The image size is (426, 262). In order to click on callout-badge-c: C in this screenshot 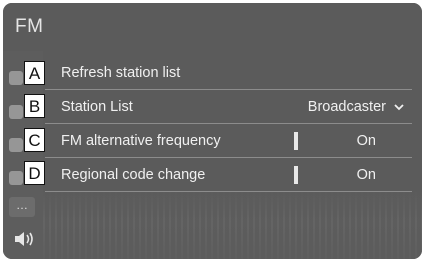, I will do `click(34, 140)`.